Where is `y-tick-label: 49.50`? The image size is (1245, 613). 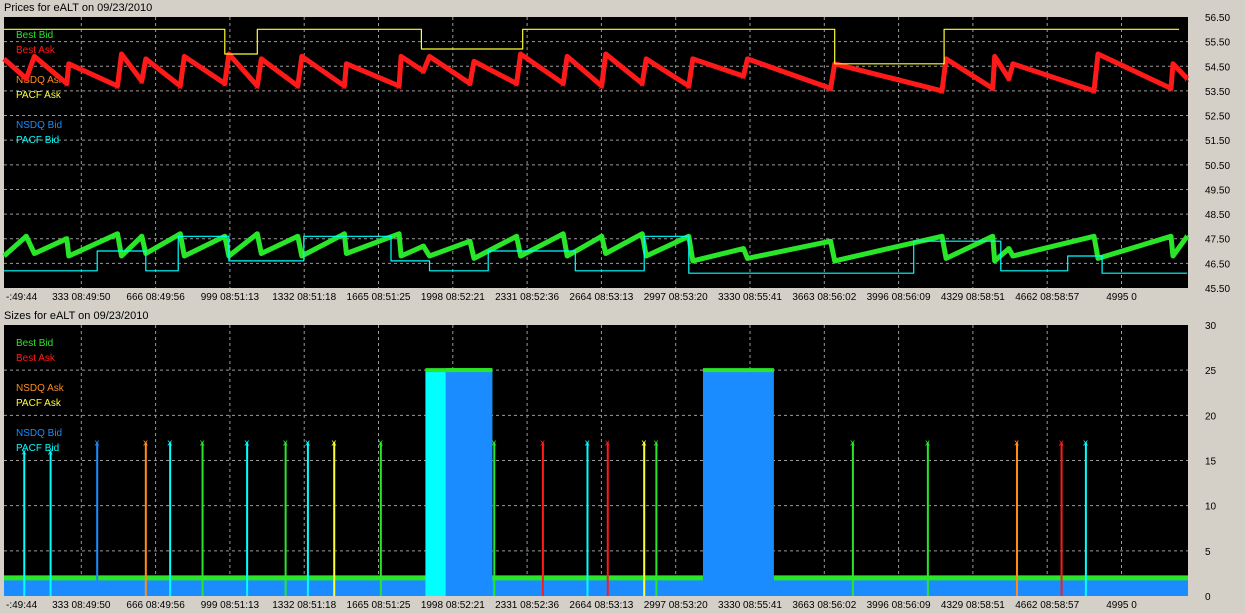
y-tick-label: 49.50 is located at coordinates (1217, 190).